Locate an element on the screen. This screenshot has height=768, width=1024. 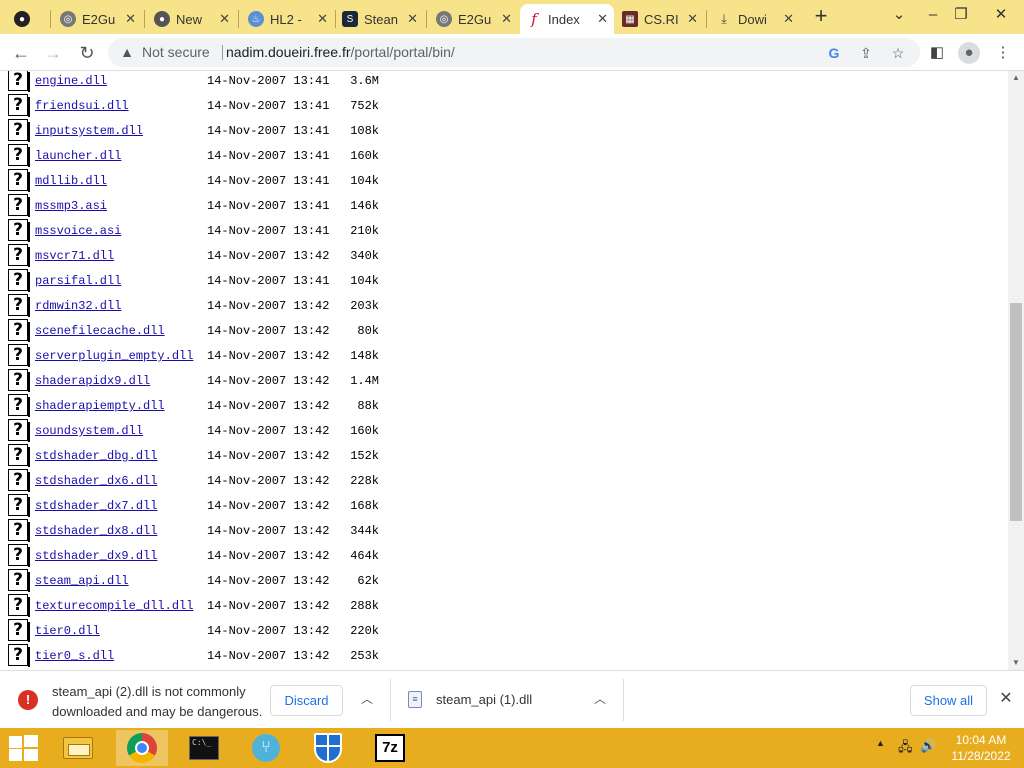
file-link: stdshader_dx8.dll is located at coordinates (96, 531).